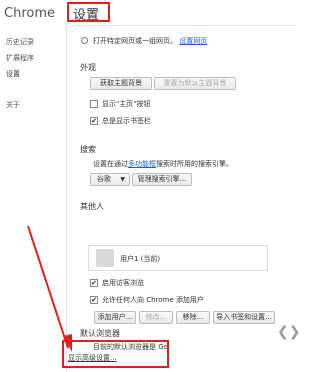 Image resolution: width=320 pixels, height=372 pixels. Describe the element at coordinates (289, 332) in the screenshot. I see `scroll-cursor-icon: ❮❯` at that location.